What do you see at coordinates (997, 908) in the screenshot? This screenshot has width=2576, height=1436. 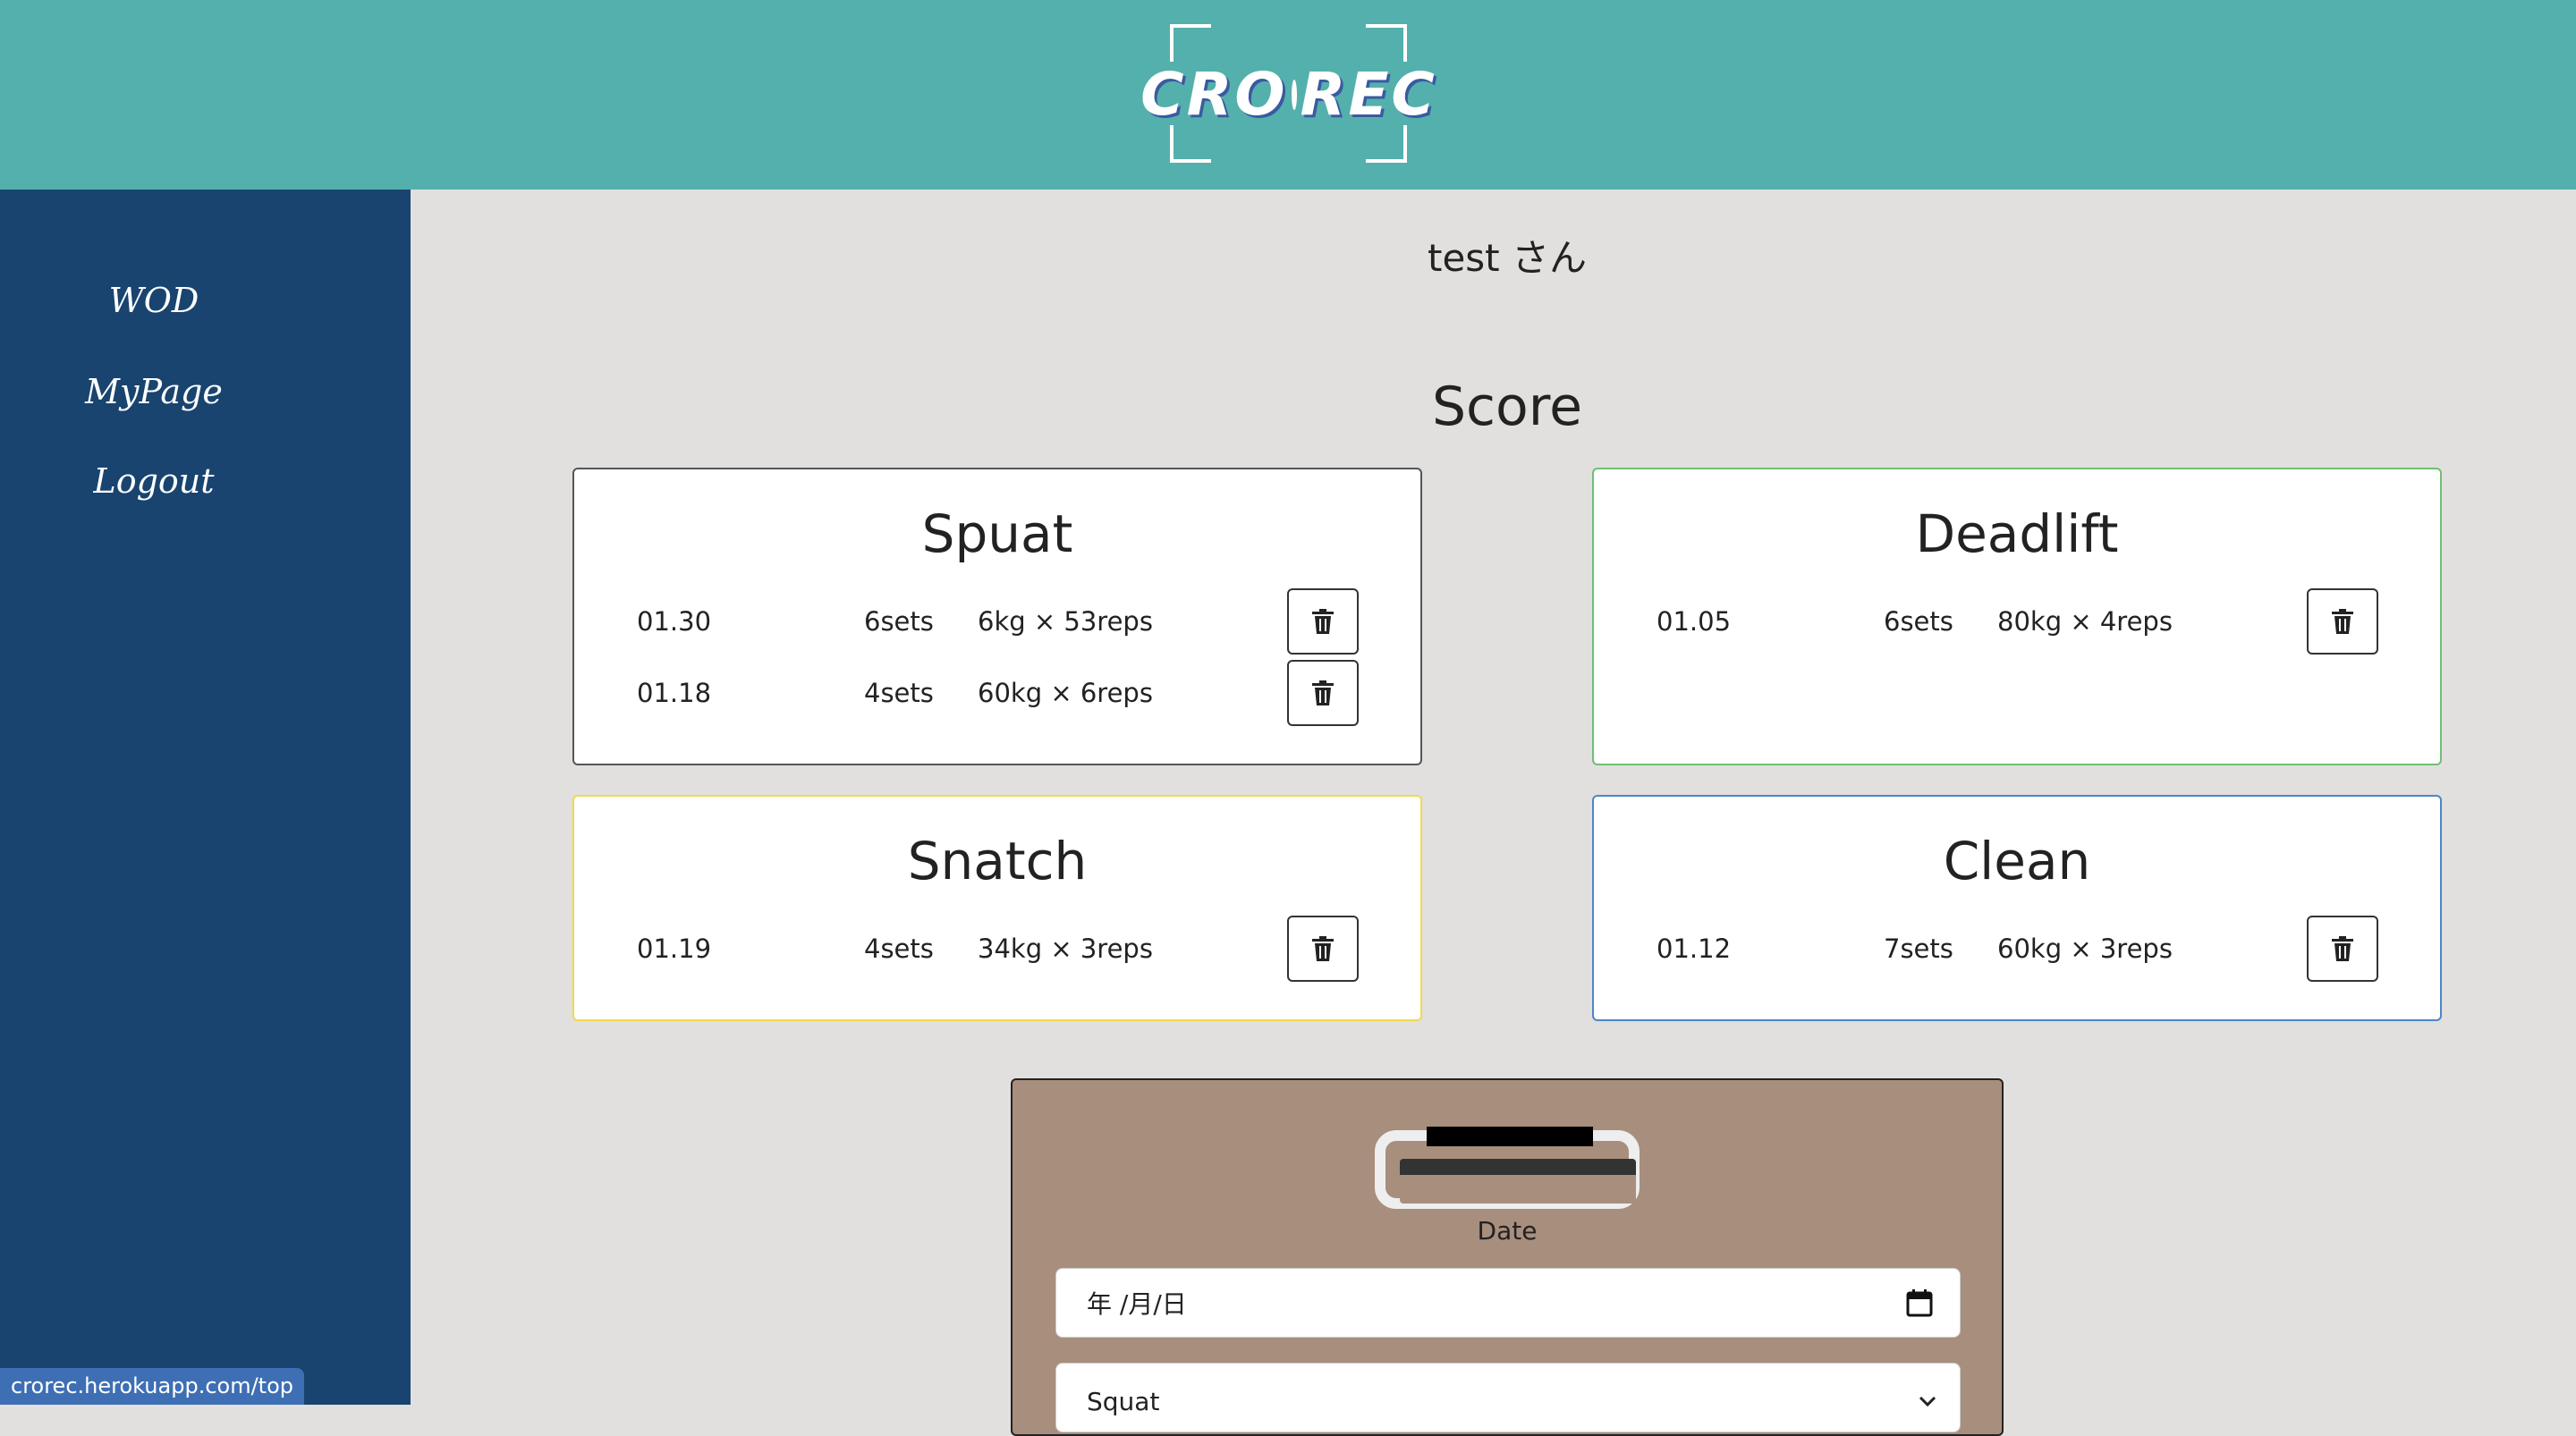 I see `score-card-snatch: Snatch 01.19 4sets 34kg × 3reps` at bounding box center [997, 908].